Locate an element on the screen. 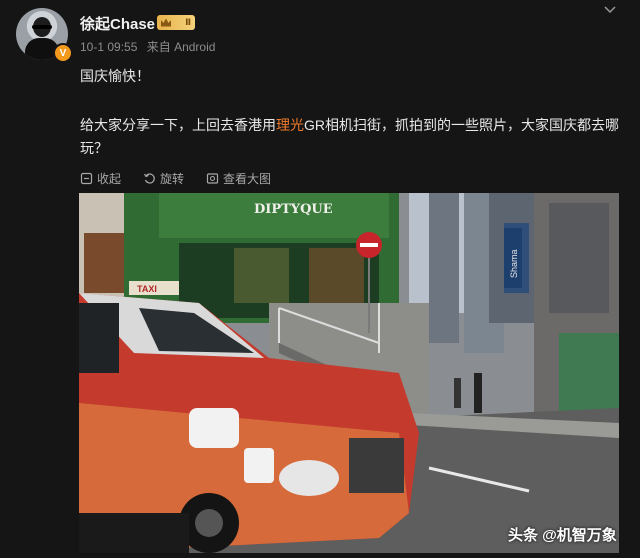 The height and width of the screenshot is (558, 640). verified-badge: V is located at coordinates (63, 53).